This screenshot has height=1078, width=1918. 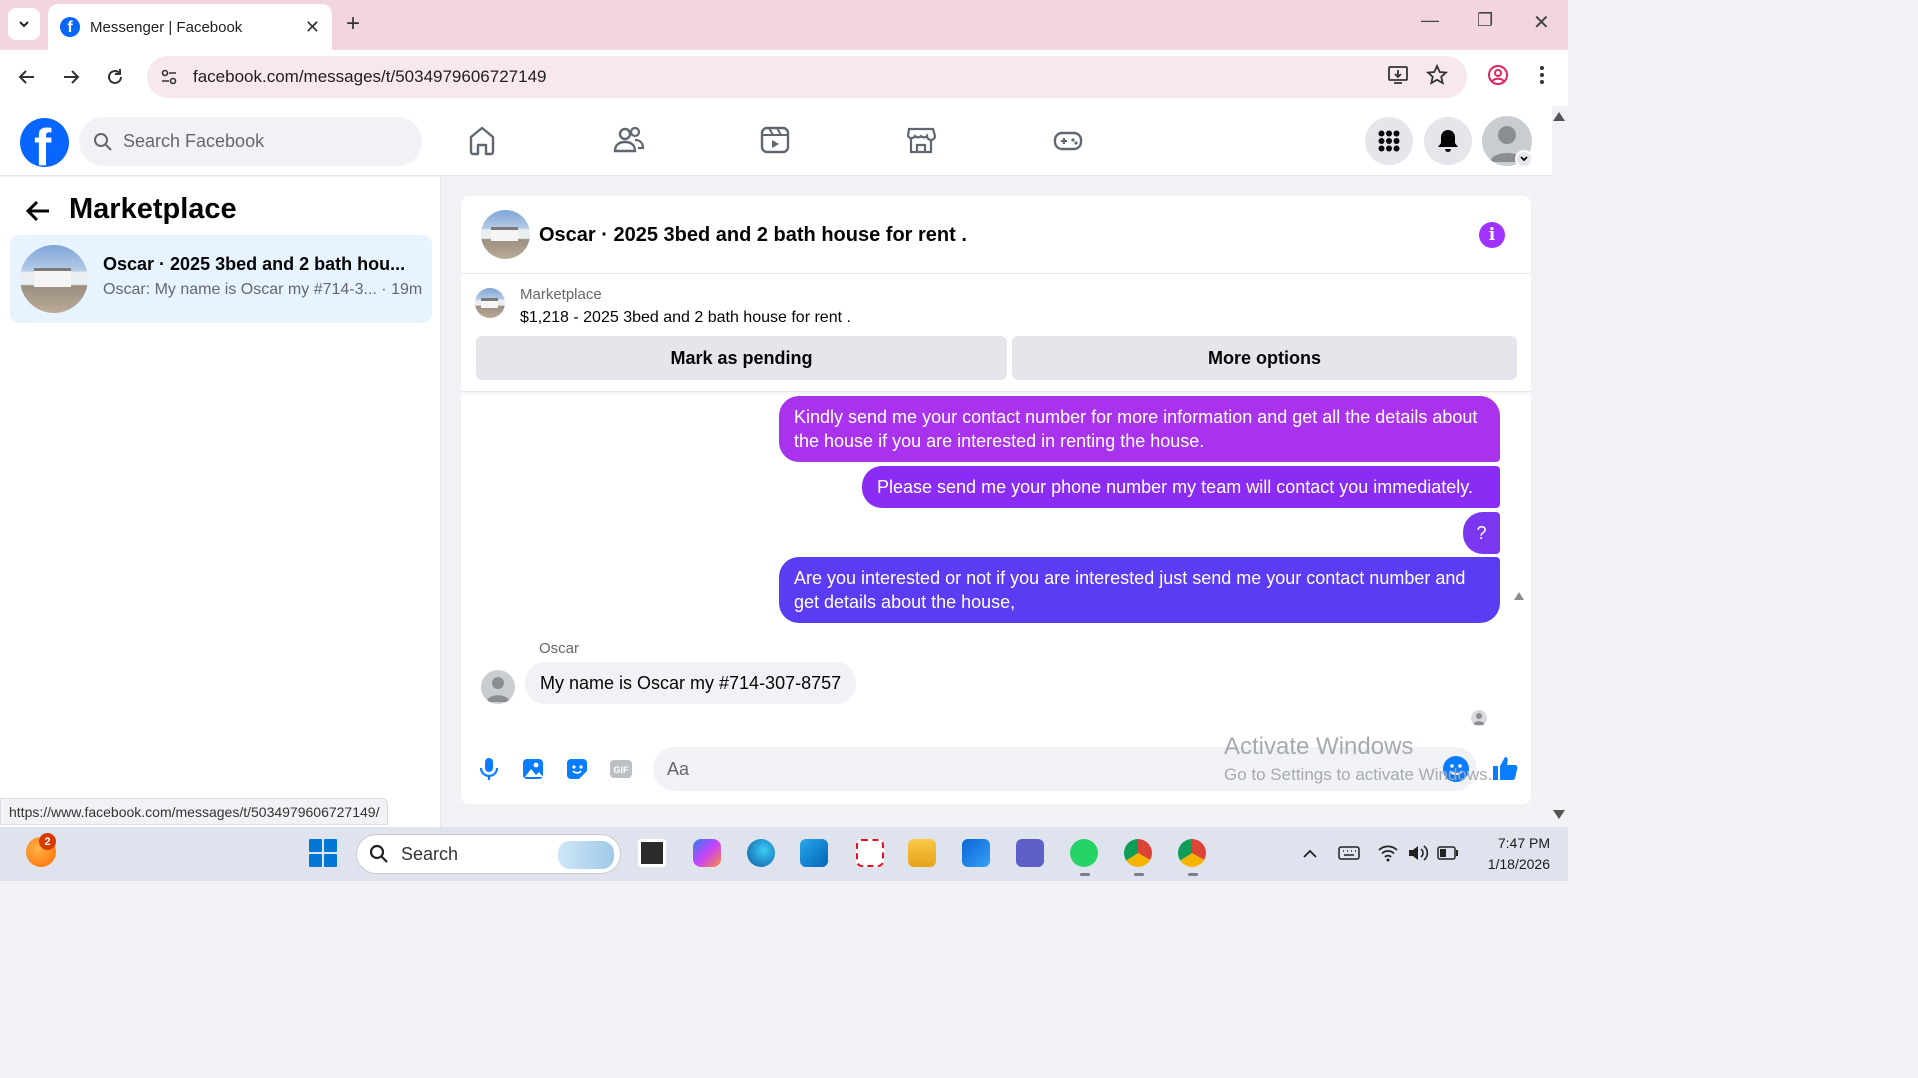 I want to click on windows-start-icon, so click(x=323, y=853).